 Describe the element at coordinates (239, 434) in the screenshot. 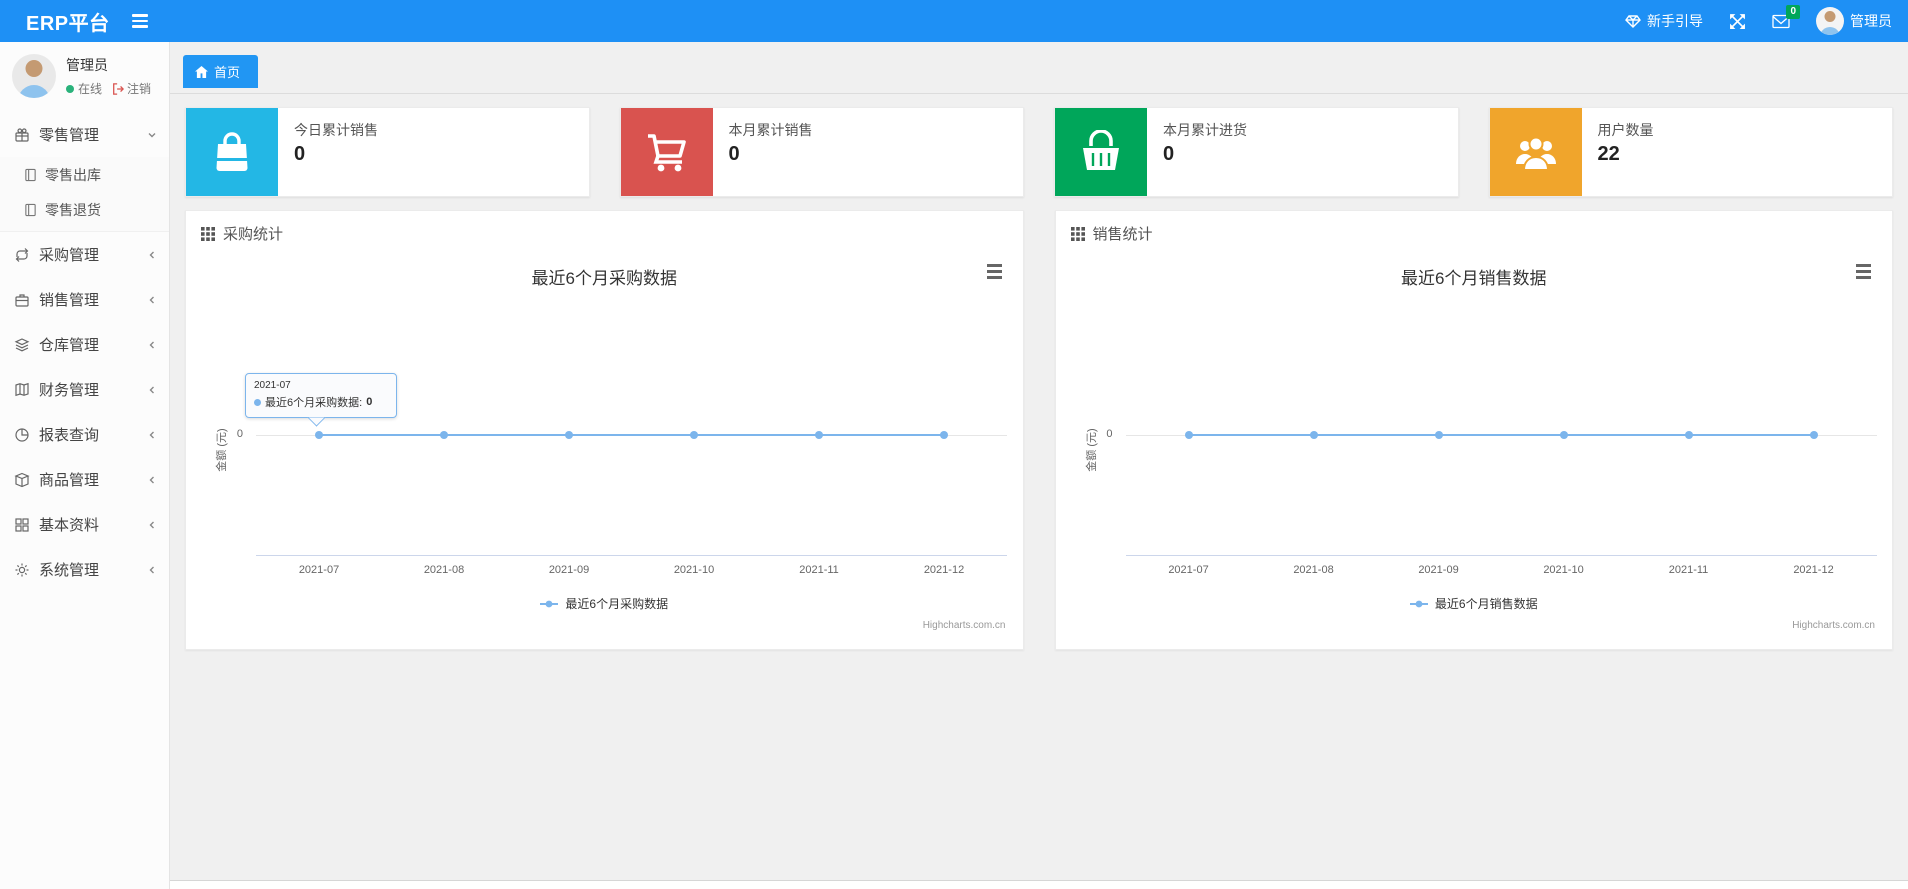

I see `y-axis-tick-label: 0` at that location.